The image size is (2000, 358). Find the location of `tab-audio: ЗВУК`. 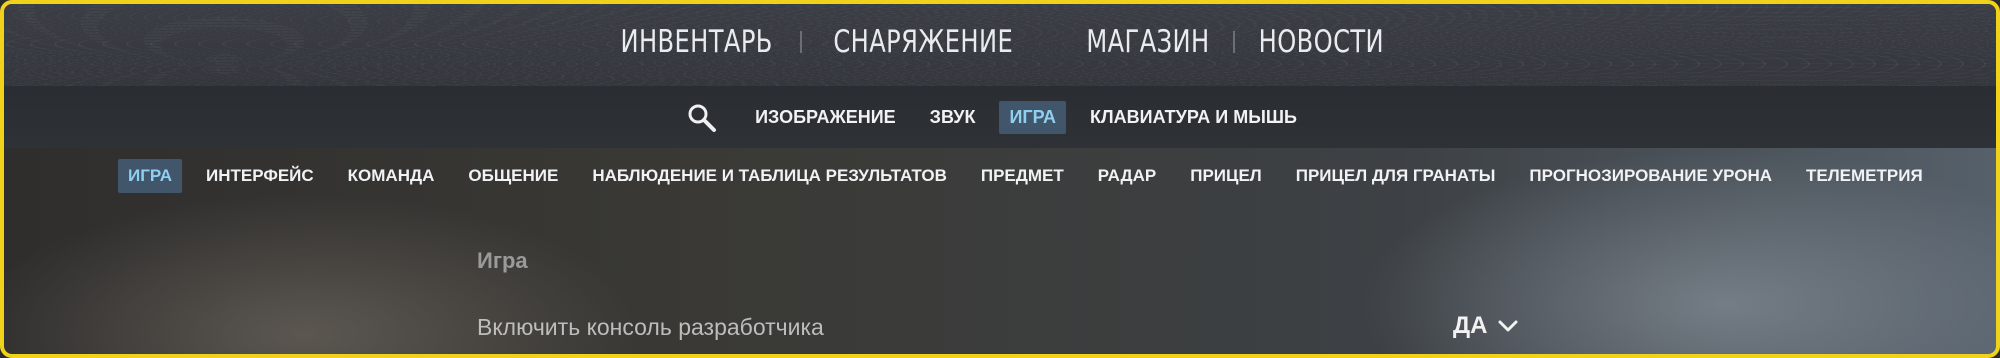

tab-audio: ЗВУК is located at coordinates (953, 117).